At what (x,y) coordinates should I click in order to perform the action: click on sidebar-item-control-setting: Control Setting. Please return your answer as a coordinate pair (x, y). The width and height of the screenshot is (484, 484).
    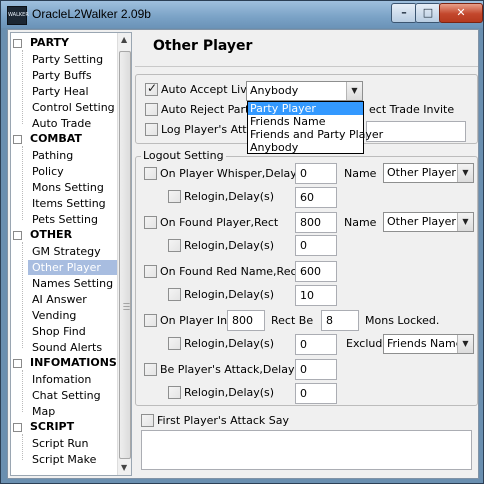
    Looking at the image, I should click on (73, 107).